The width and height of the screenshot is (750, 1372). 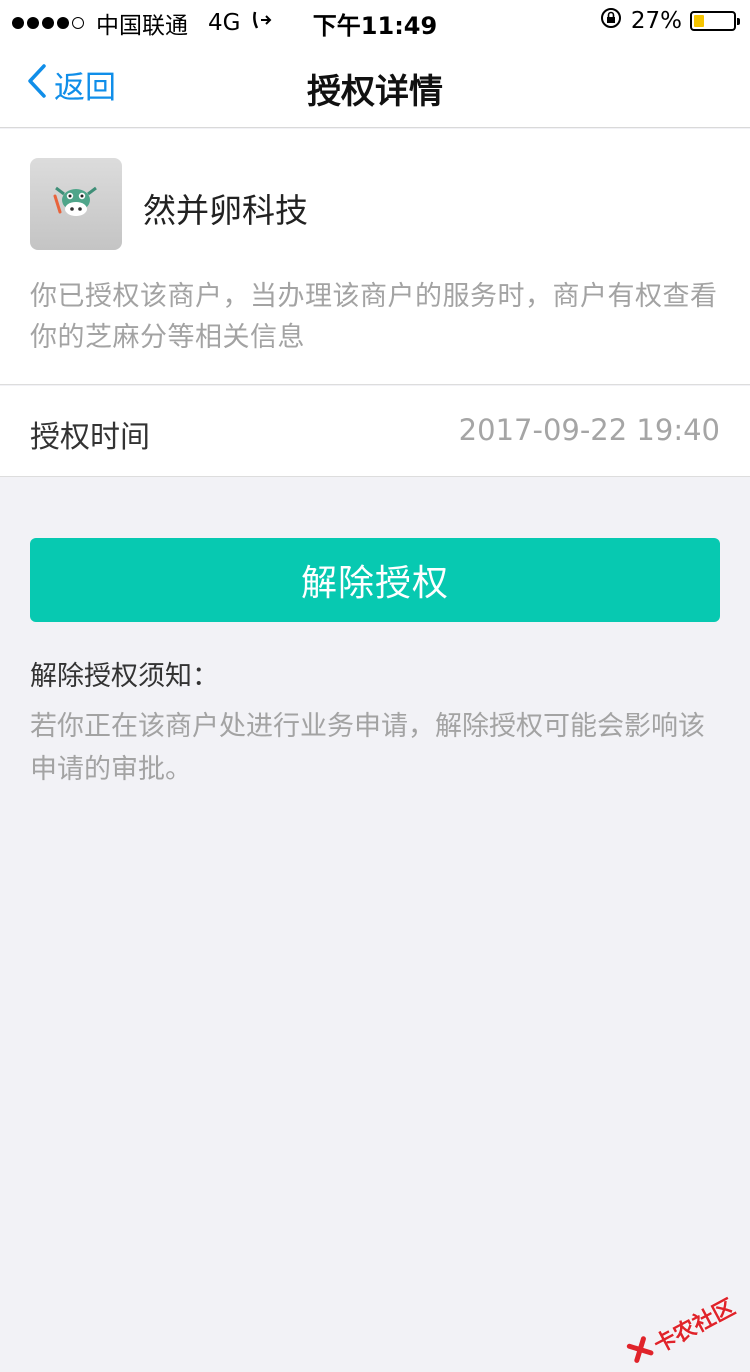 I want to click on cow-icon, so click(x=76, y=204).